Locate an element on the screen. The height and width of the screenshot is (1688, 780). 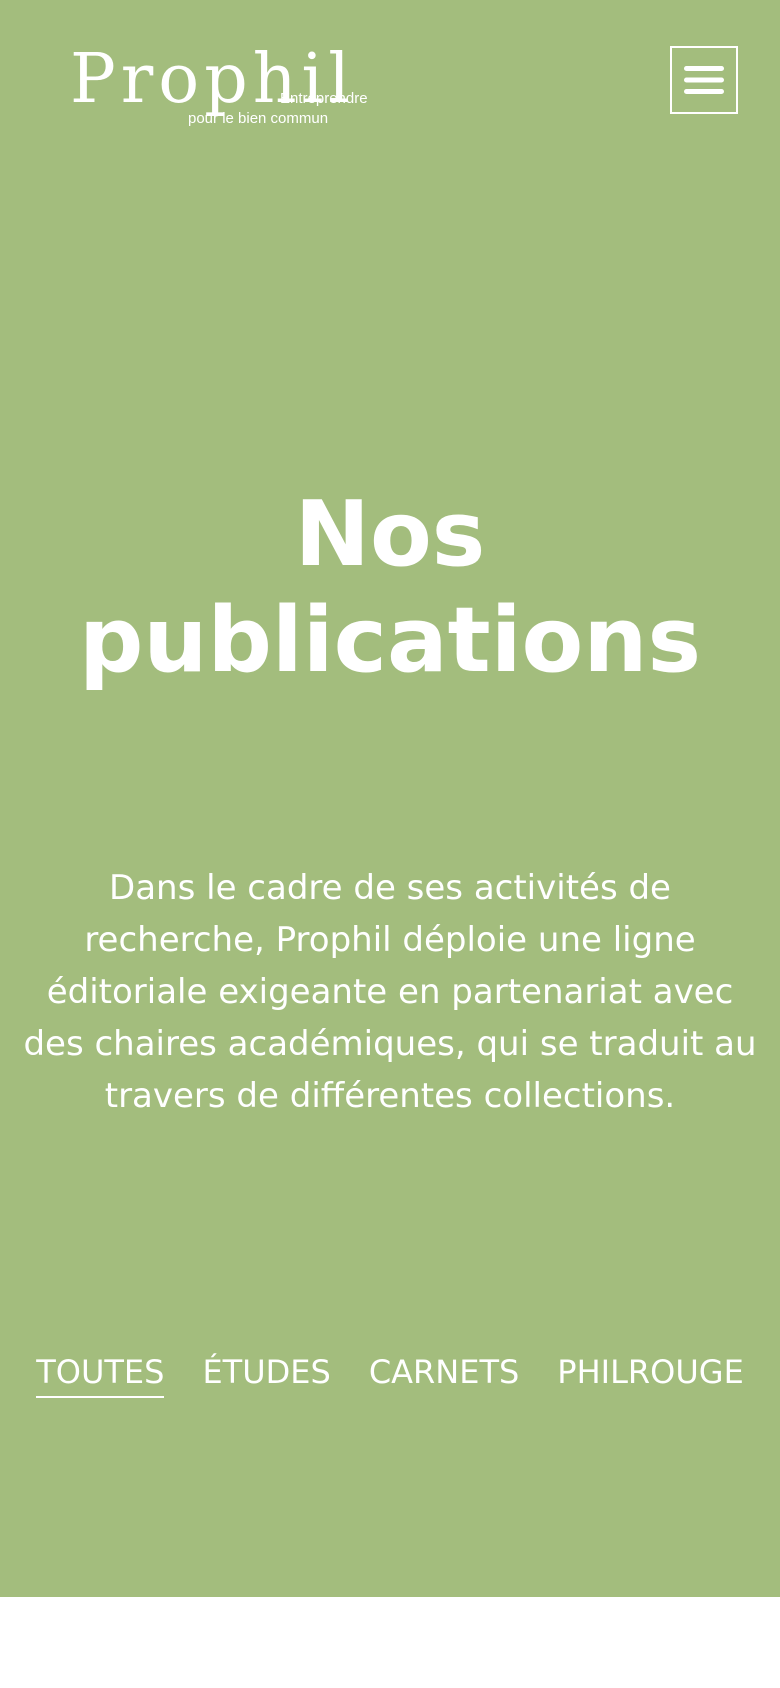
menu-button is located at coordinates (704, 80).